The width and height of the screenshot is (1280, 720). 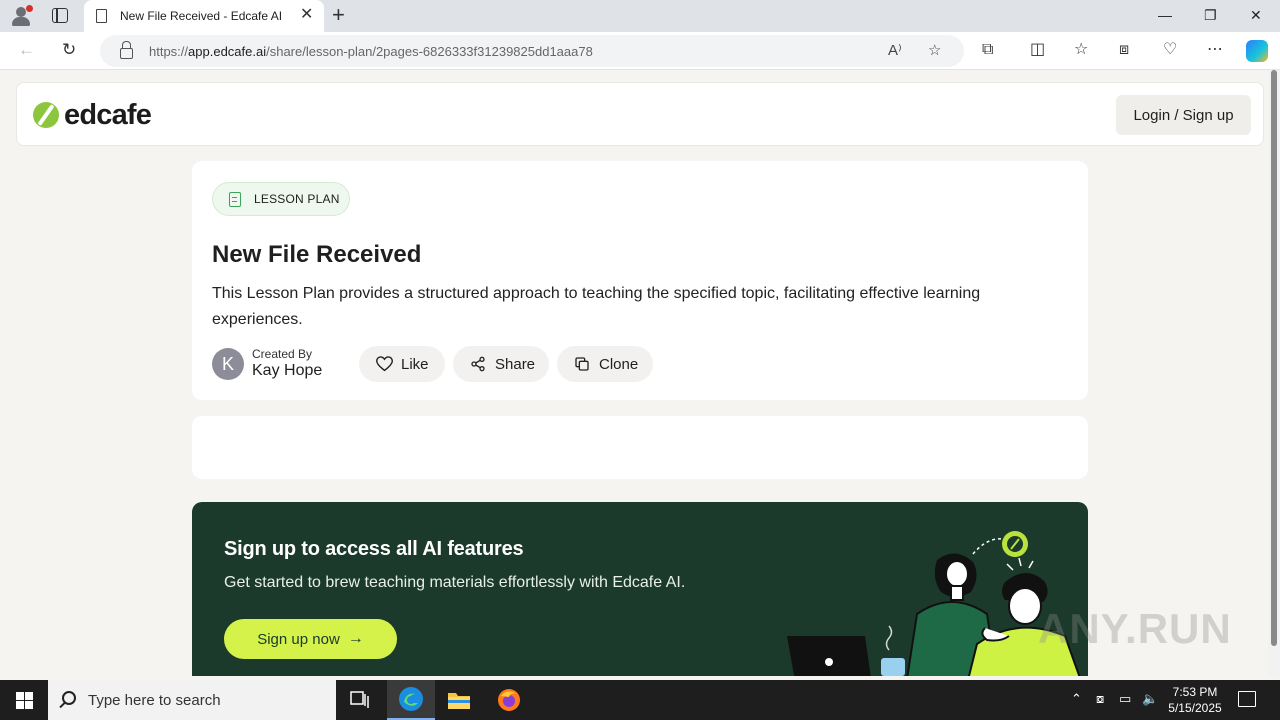 I want to click on signup-now-button: Sign up now →, so click(x=310, y=639).